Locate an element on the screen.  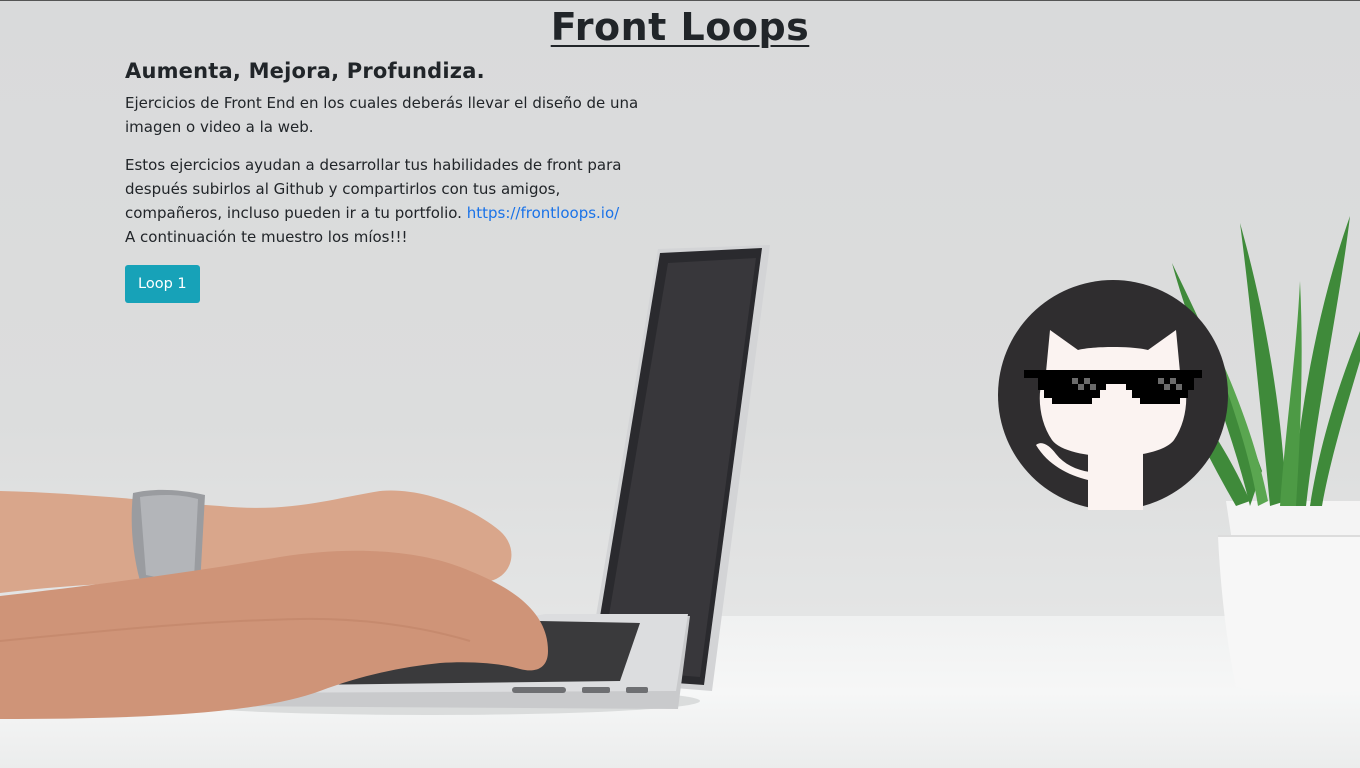
page-title: Front Loops is located at coordinates (680, 27).